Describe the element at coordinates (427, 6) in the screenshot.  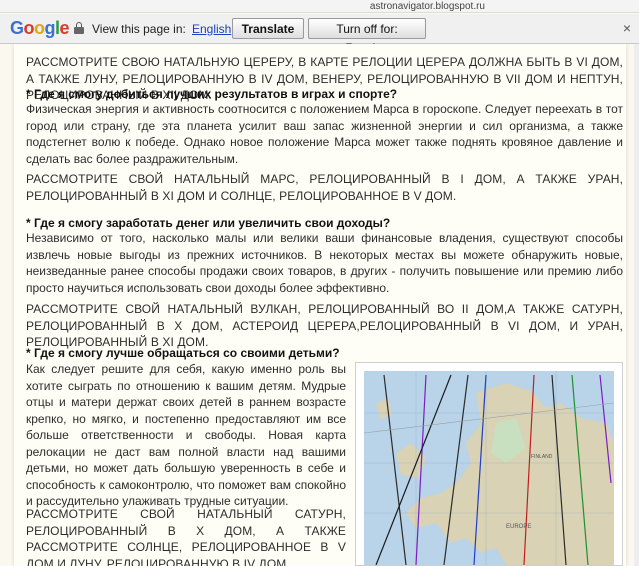
I see `page-url: astronavigator.blogspot.ru` at that location.